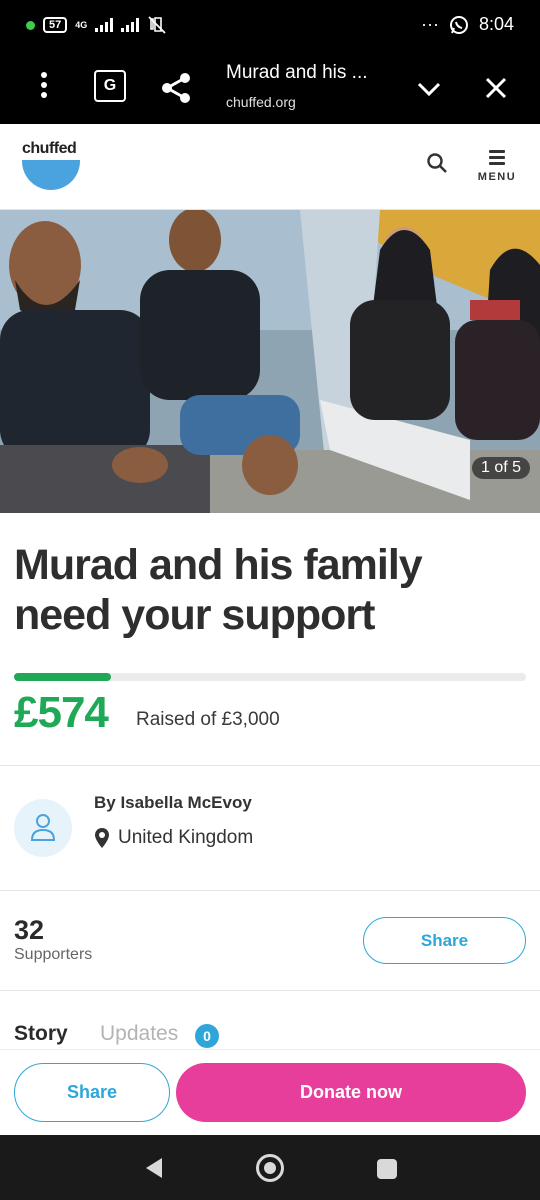  I want to click on whatsapp-icon, so click(458, 24).